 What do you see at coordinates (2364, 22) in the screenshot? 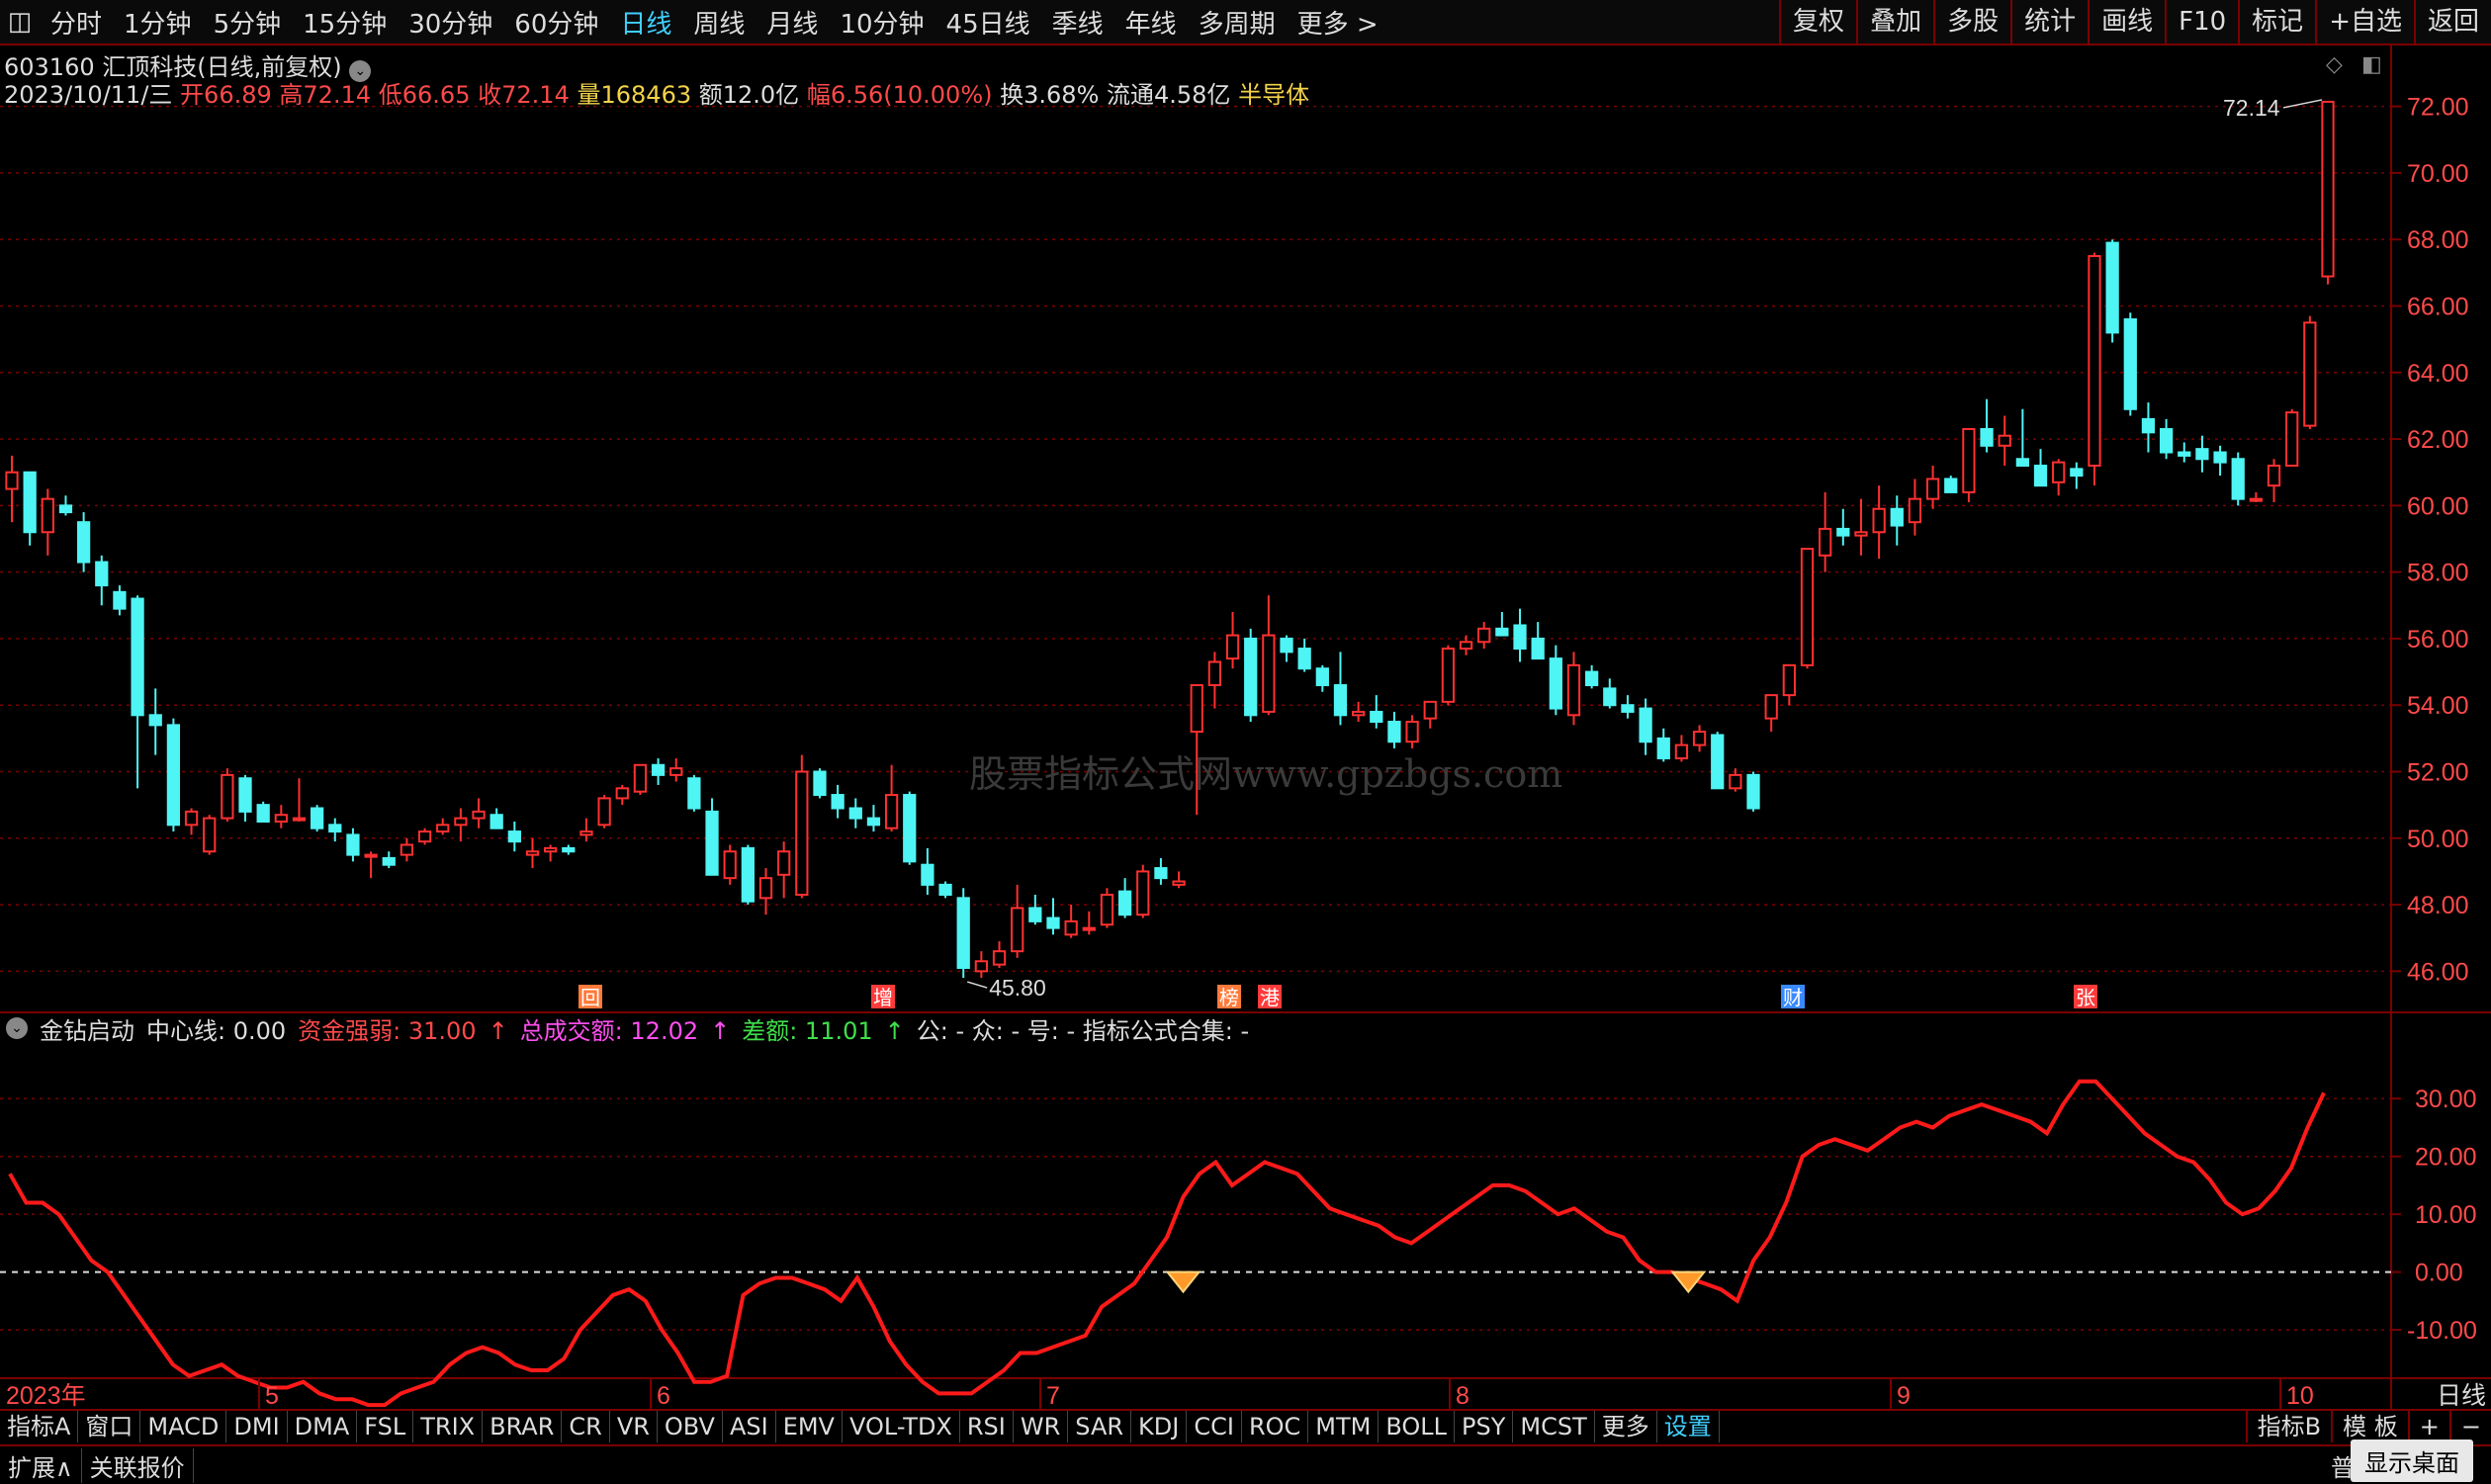
I see `toolbar-button-7: +自选` at bounding box center [2364, 22].